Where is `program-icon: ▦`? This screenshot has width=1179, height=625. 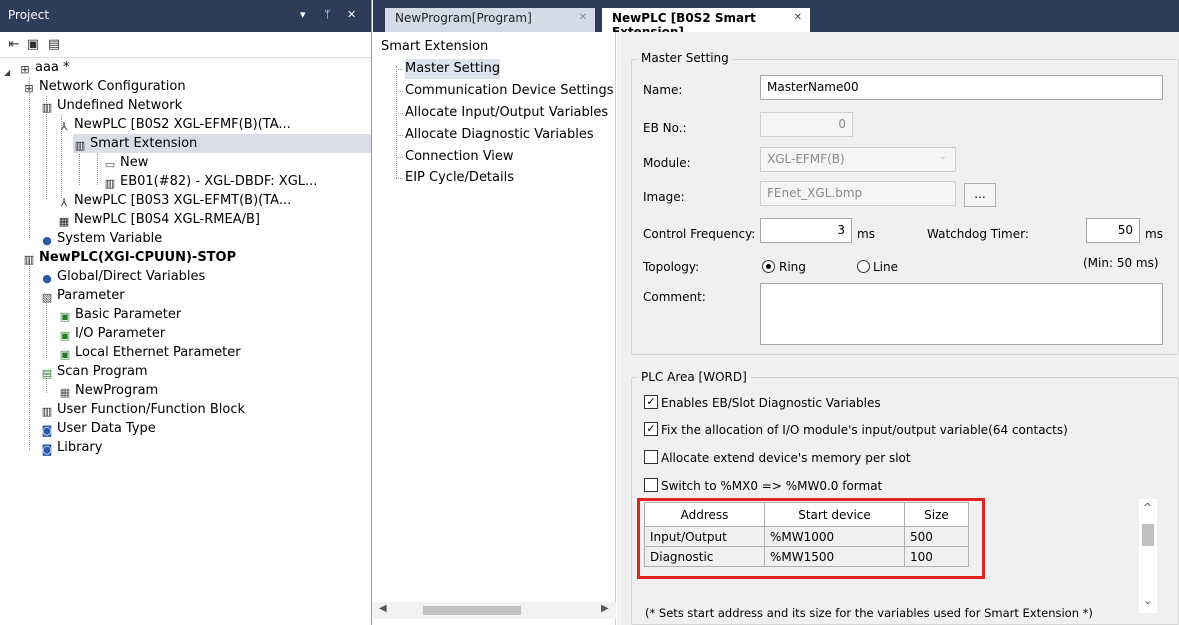
program-icon: ▦ is located at coordinates (65, 392).